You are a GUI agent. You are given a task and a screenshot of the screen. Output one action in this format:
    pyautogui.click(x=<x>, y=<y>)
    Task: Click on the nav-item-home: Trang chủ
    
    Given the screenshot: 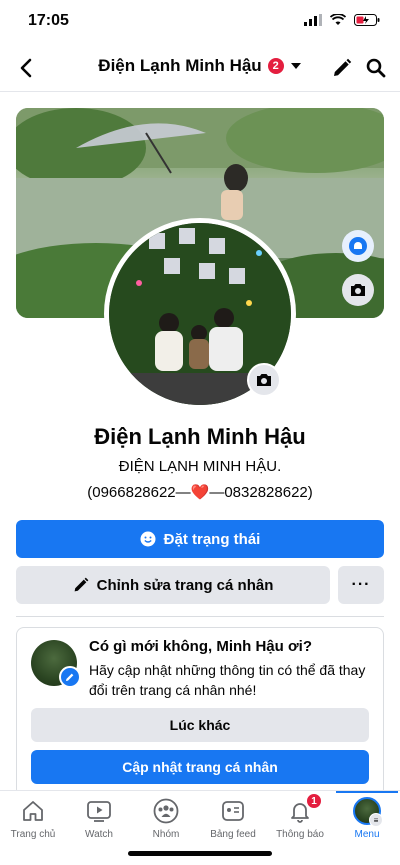 What is the action you would take?
    pyautogui.click(x=33, y=822)
    